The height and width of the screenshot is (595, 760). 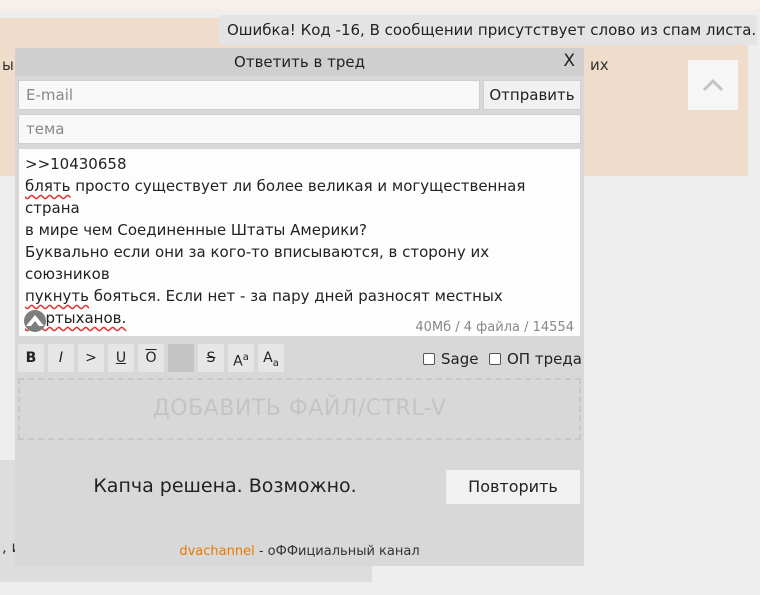 I want to click on footer-text: - оФФициальный канал, so click(x=337, y=551).